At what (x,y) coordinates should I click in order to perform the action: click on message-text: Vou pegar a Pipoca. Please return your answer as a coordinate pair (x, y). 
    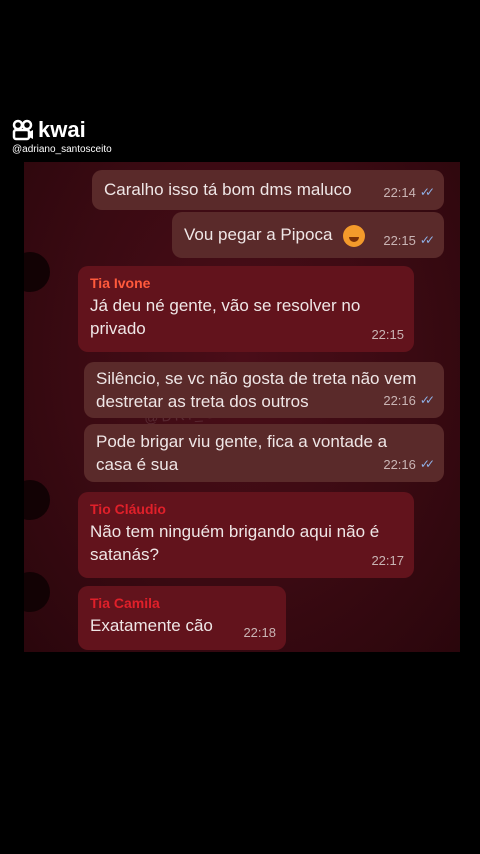
    Looking at the image, I should click on (258, 234).